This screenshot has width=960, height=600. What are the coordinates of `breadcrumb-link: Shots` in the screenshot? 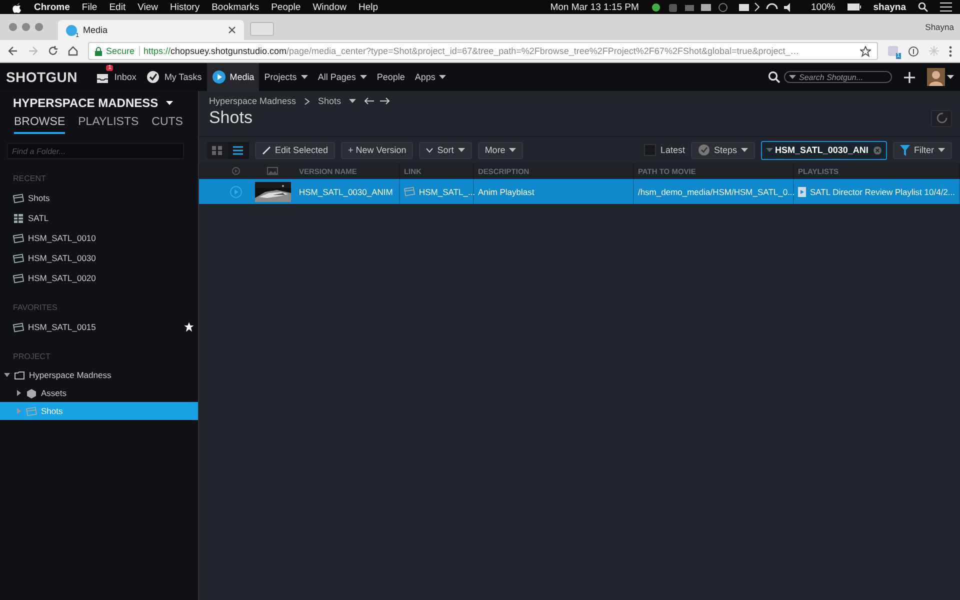 It's located at (337, 101).